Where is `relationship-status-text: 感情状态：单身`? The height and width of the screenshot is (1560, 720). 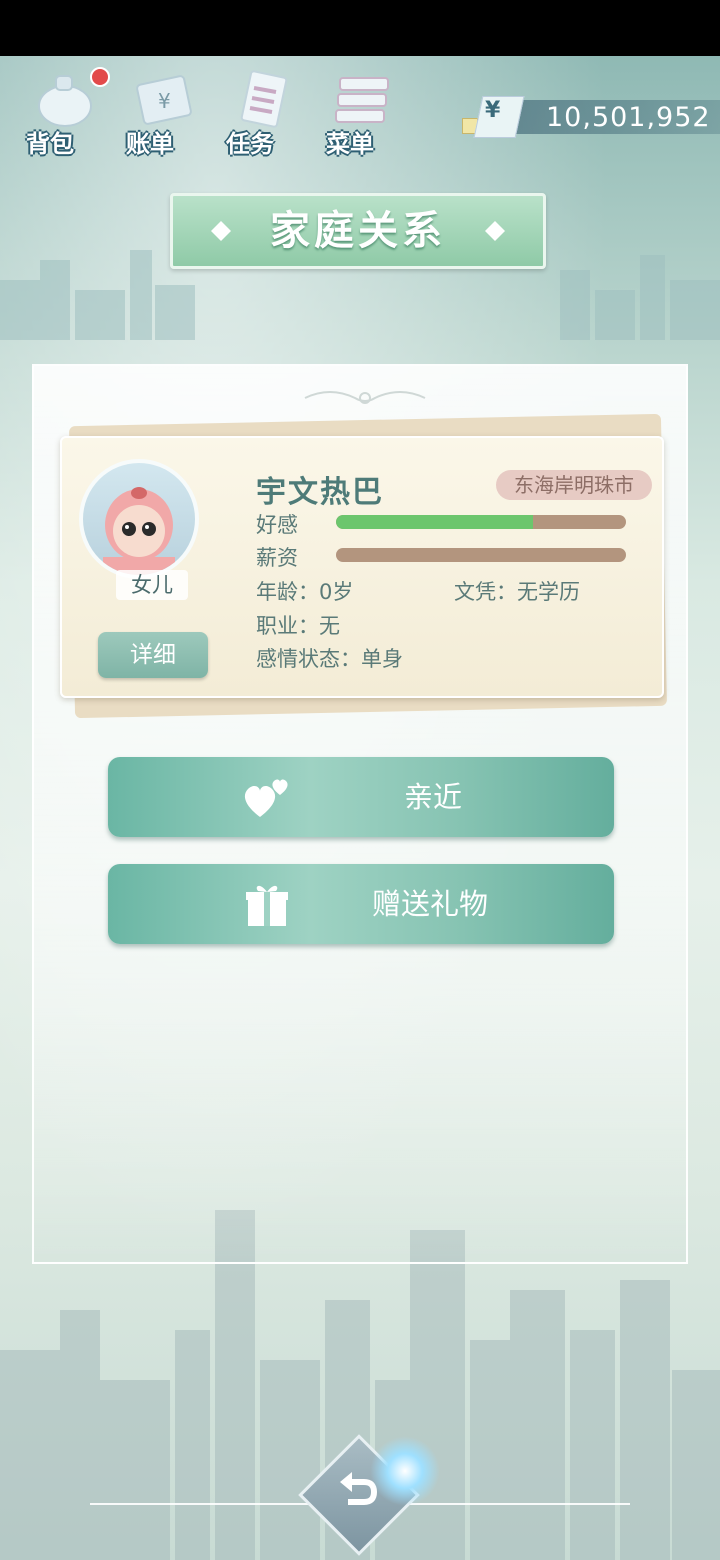
relationship-status-text: 感情状态：单身 is located at coordinates (329, 659).